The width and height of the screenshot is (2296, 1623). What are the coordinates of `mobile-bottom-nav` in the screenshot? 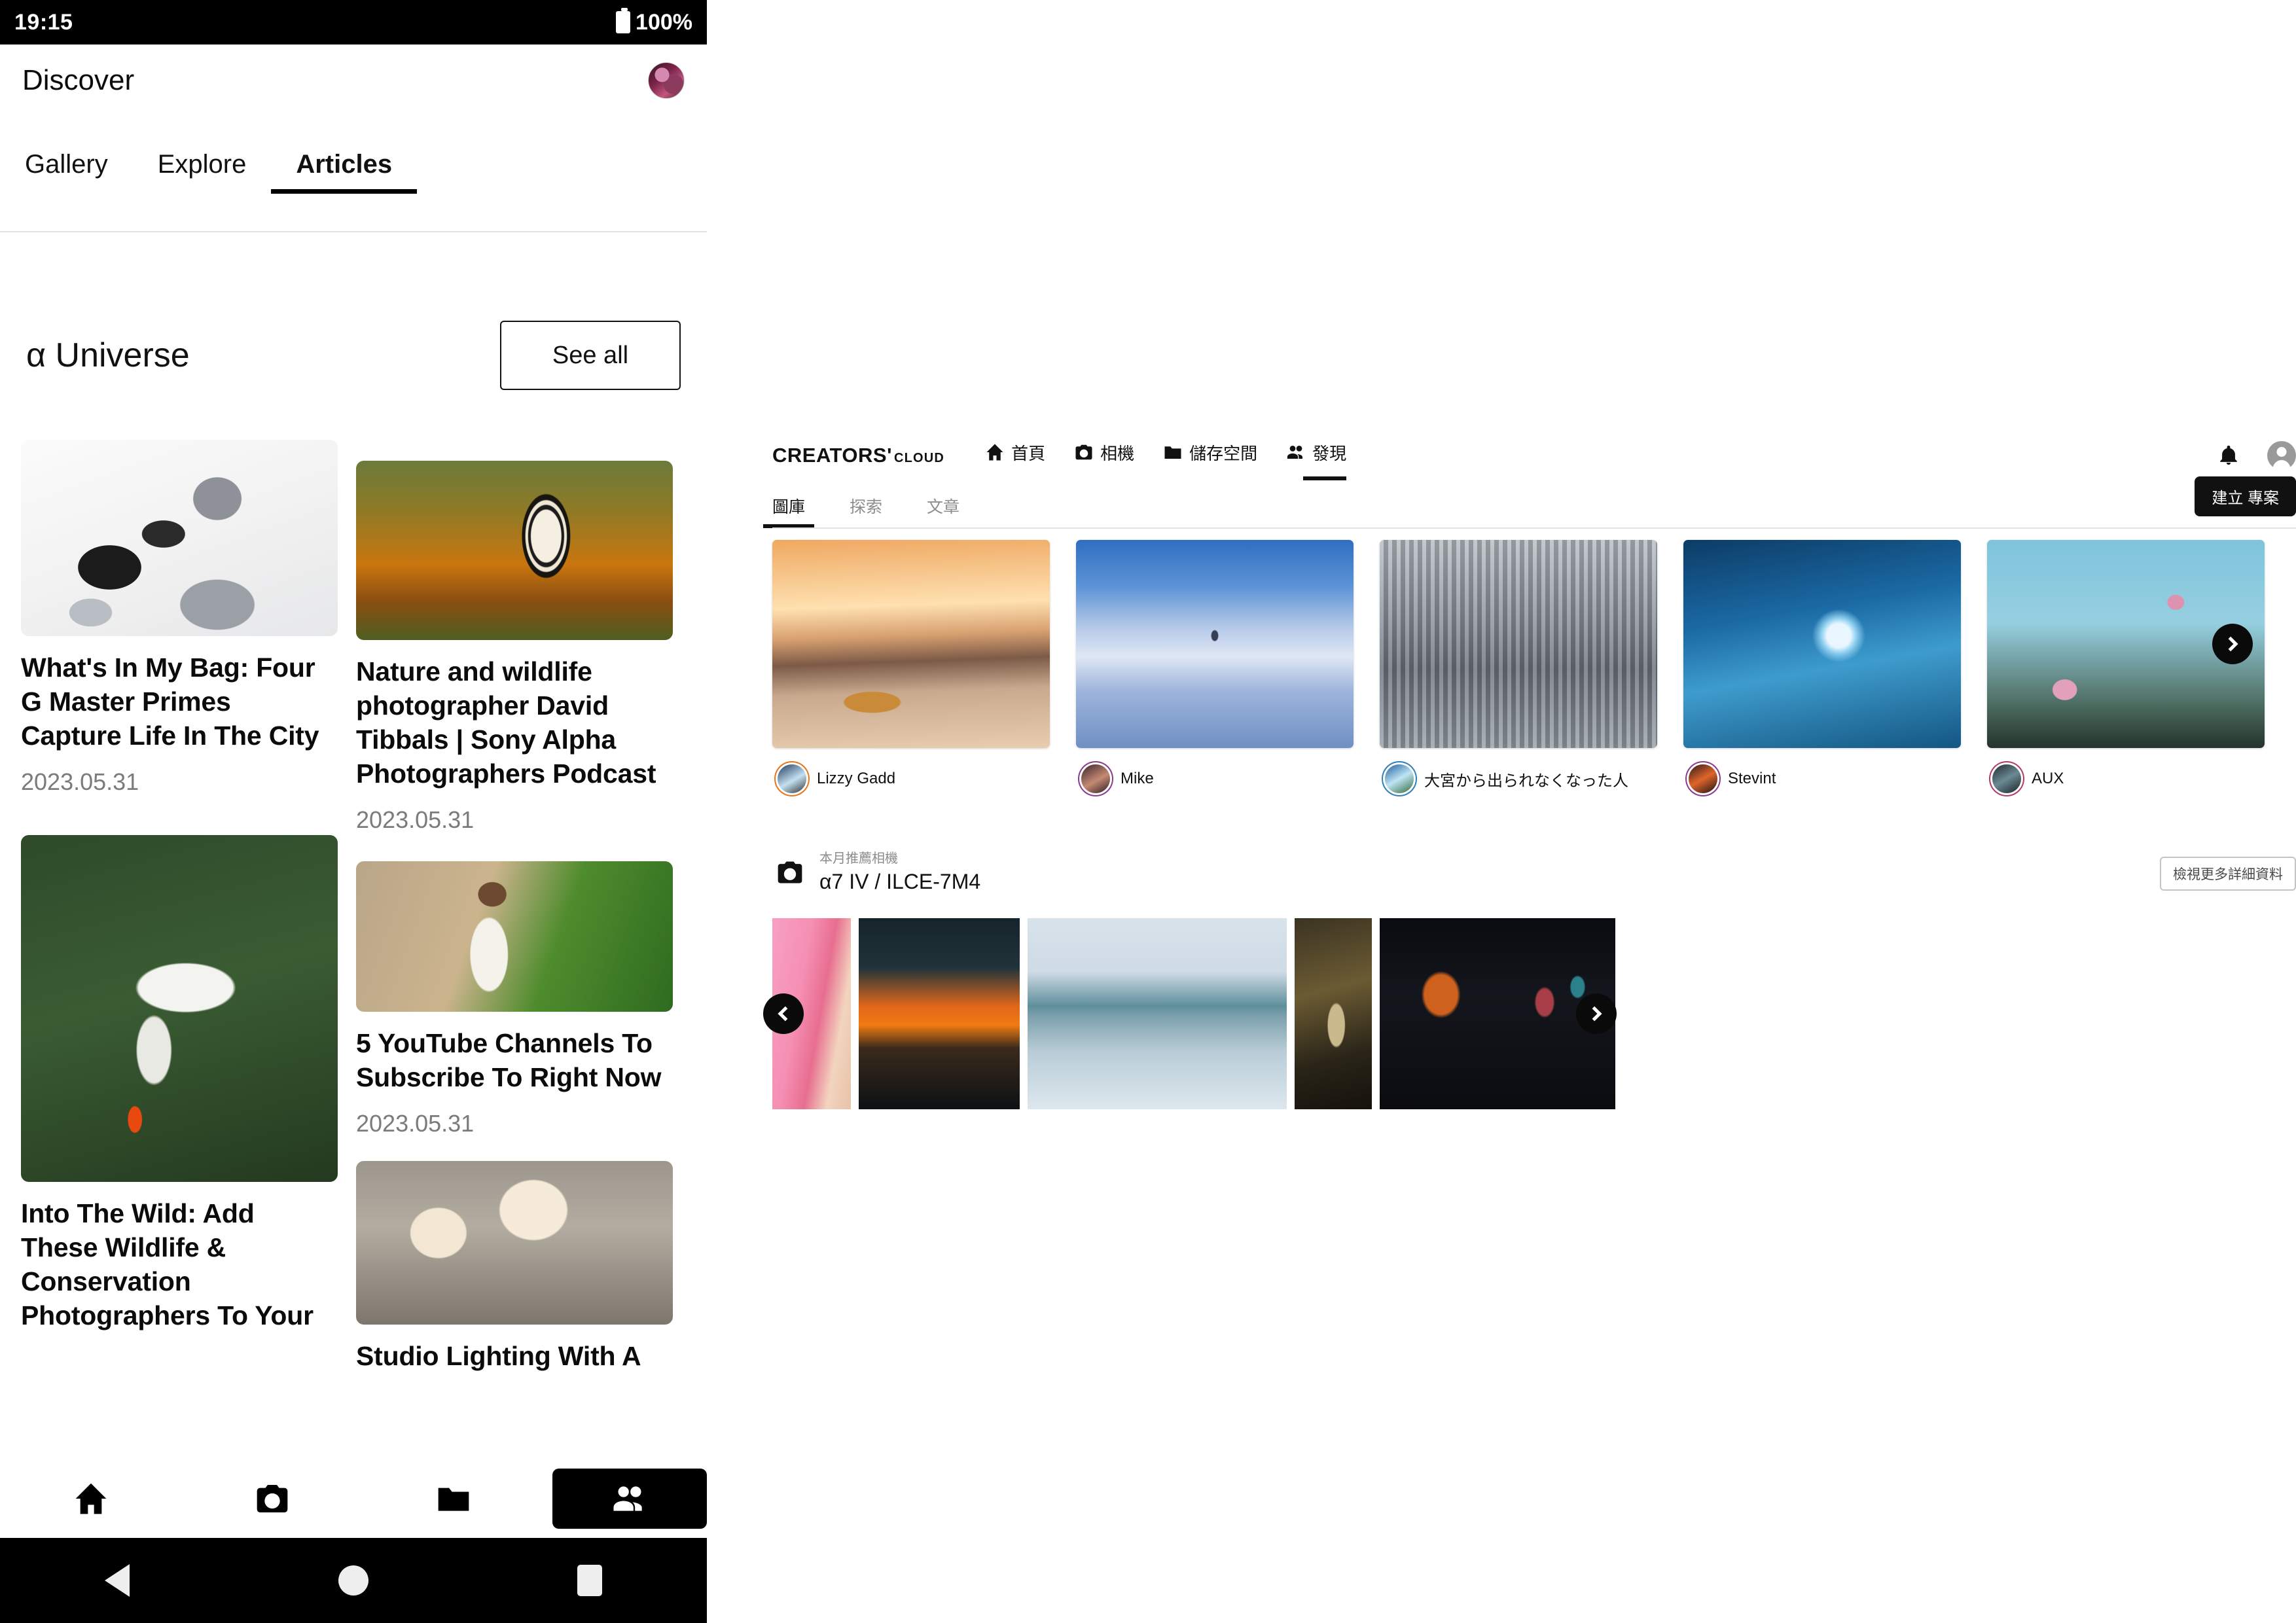 It's located at (353, 1499).